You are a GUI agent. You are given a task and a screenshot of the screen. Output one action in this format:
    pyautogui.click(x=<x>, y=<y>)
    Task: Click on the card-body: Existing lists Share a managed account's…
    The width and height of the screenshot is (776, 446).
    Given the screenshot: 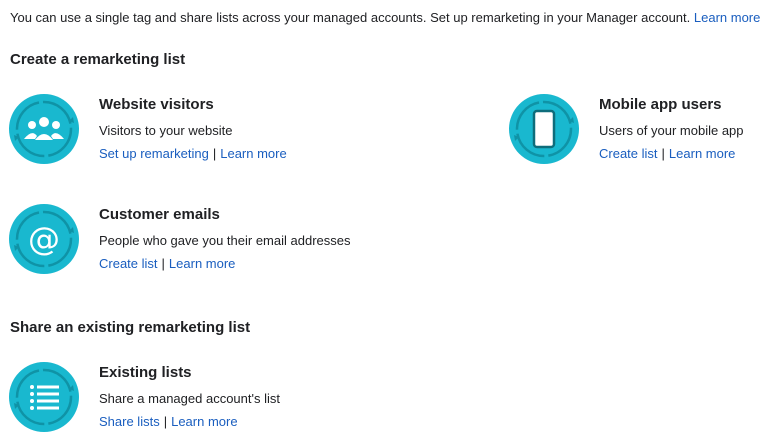 What is the action you would take?
    pyautogui.click(x=189, y=395)
    